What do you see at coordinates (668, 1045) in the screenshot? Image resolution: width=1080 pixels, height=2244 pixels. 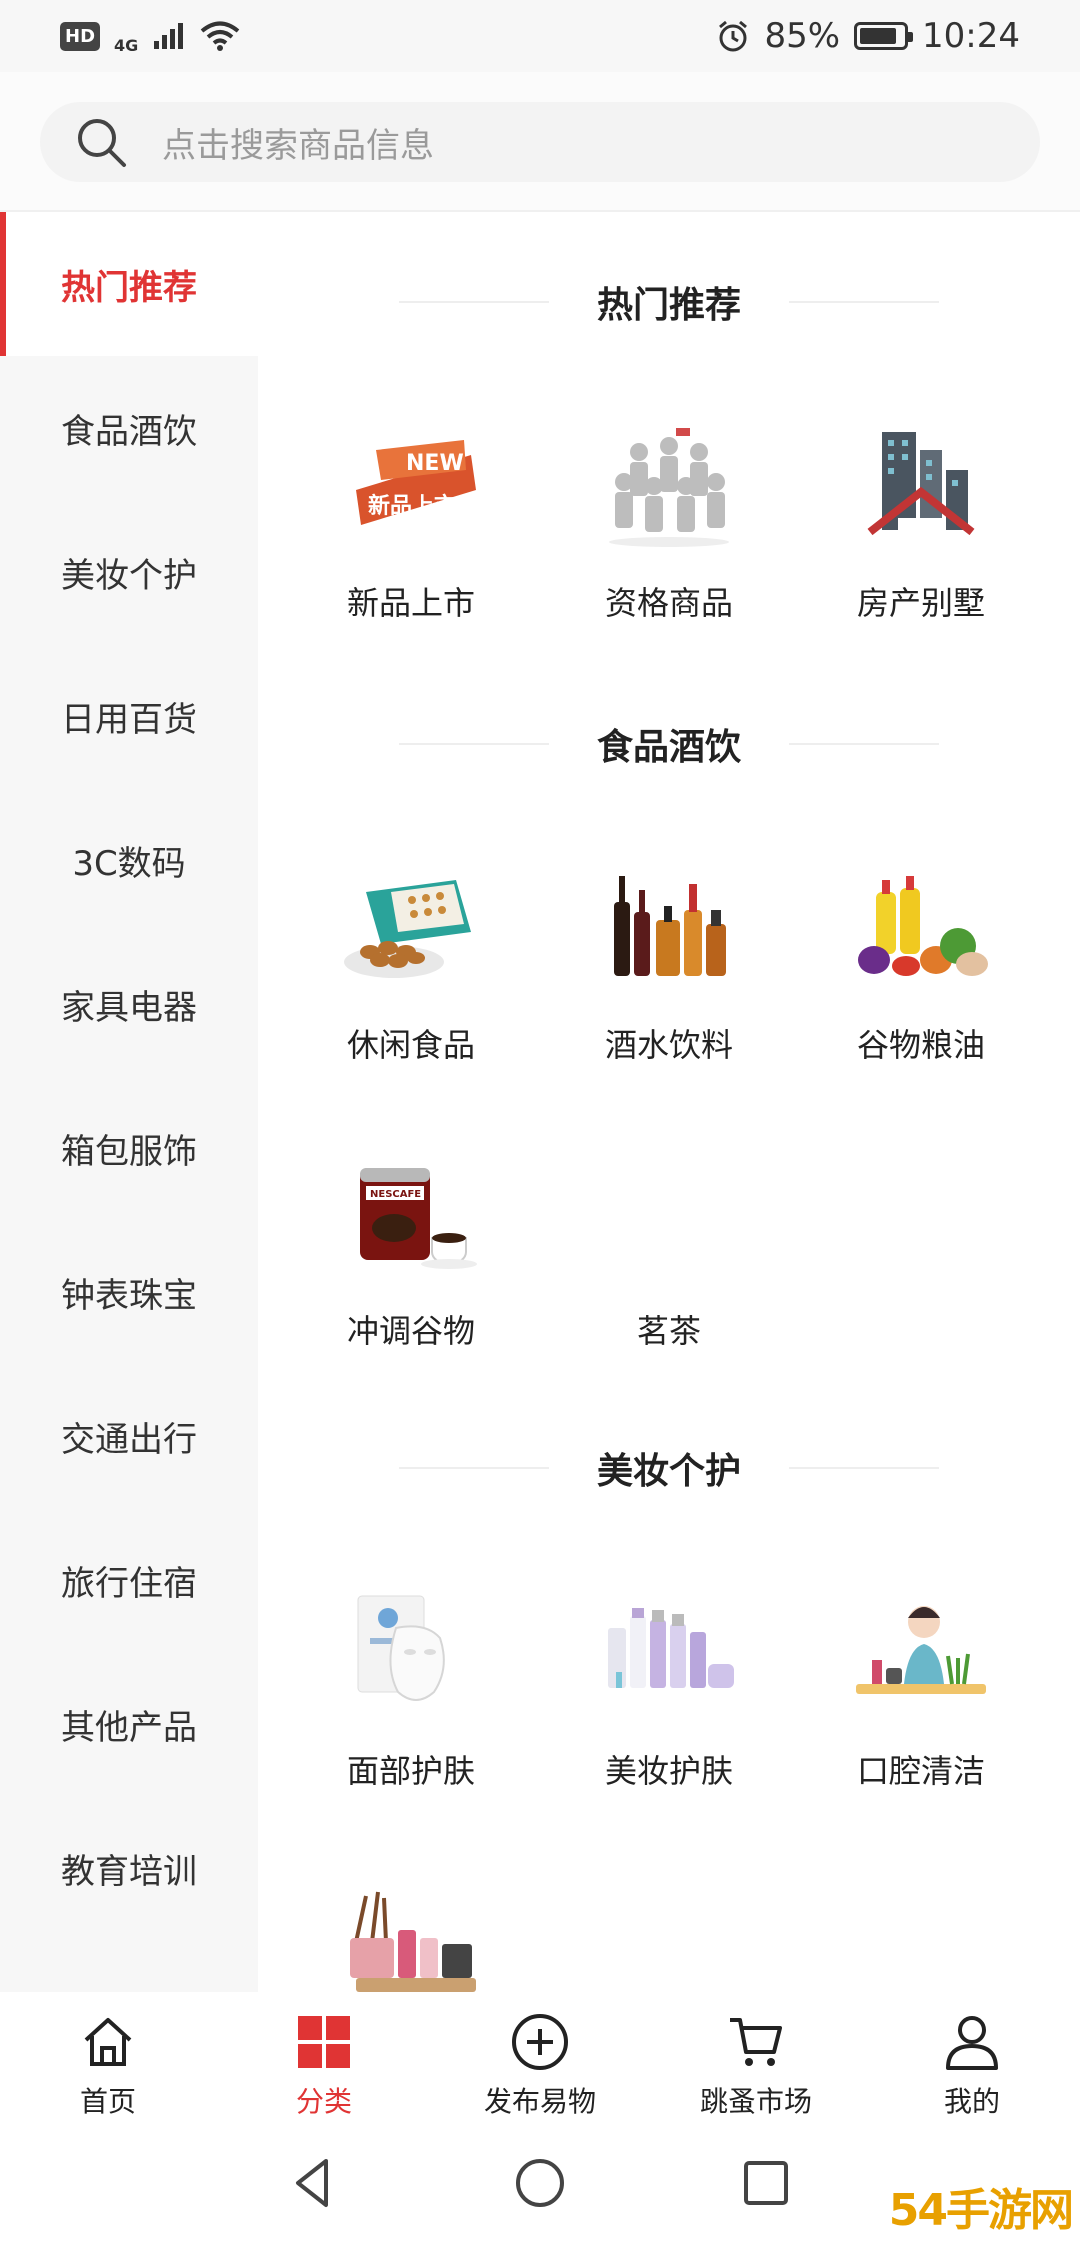 I see `item-label: 酒水饮料` at bounding box center [668, 1045].